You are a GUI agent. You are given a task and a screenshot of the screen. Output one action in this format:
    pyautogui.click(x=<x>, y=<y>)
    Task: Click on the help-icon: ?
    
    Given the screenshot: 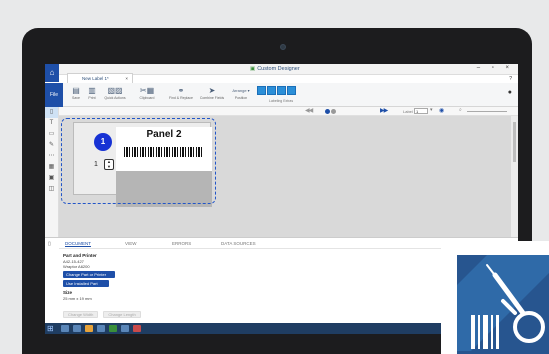 What is the action you would take?
    pyautogui.click(x=510, y=79)
    